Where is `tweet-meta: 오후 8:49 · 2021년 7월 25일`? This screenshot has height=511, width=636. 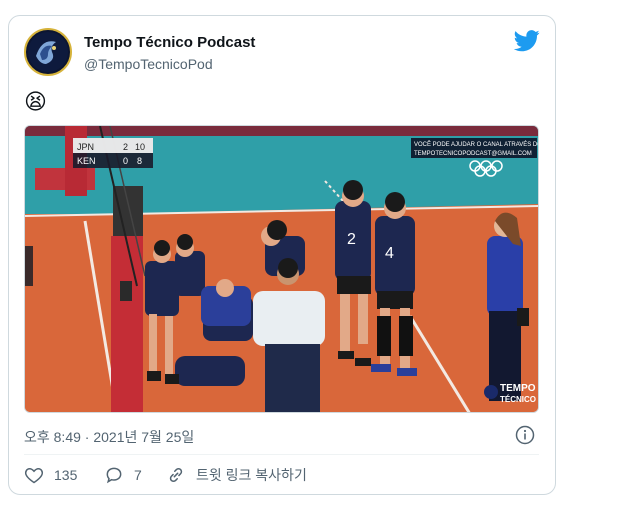 tweet-meta: 오후 8:49 · 2021년 7월 25일 is located at coordinates (281, 435).